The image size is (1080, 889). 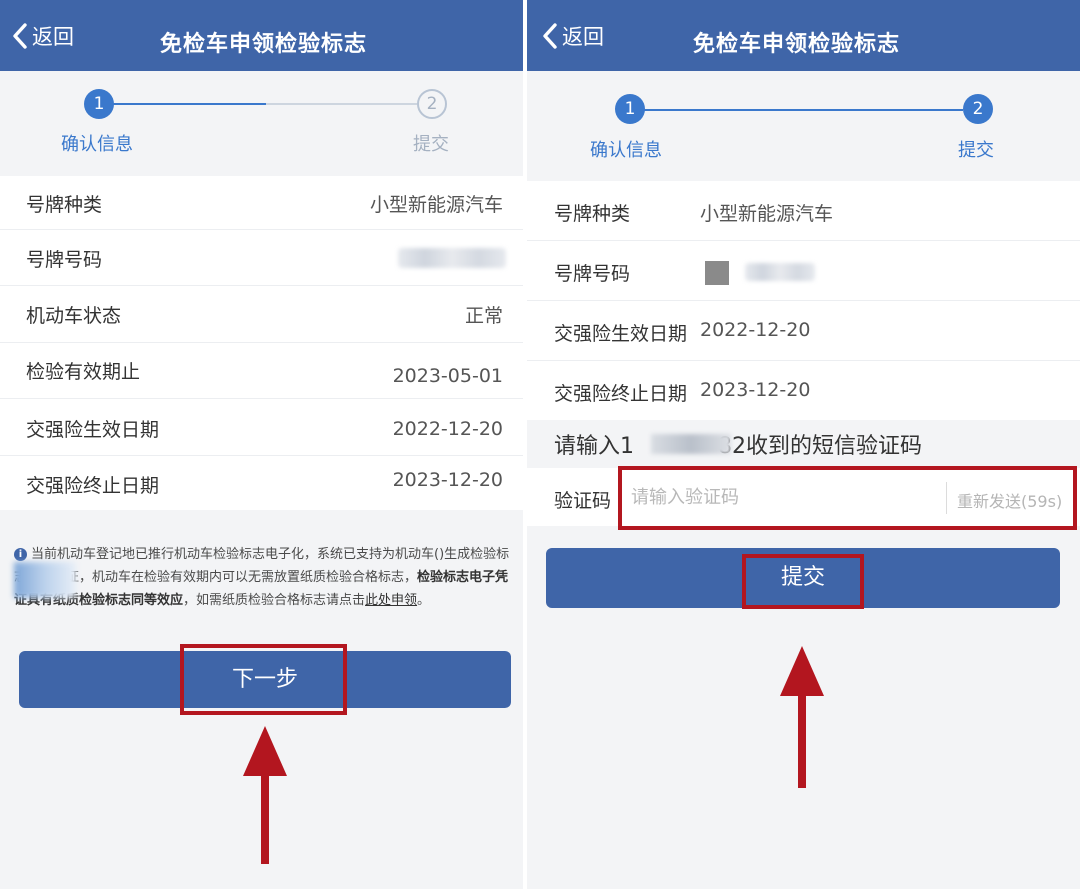 What do you see at coordinates (691, 444) in the screenshot?
I see `phone-number-redacted` at bounding box center [691, 444].